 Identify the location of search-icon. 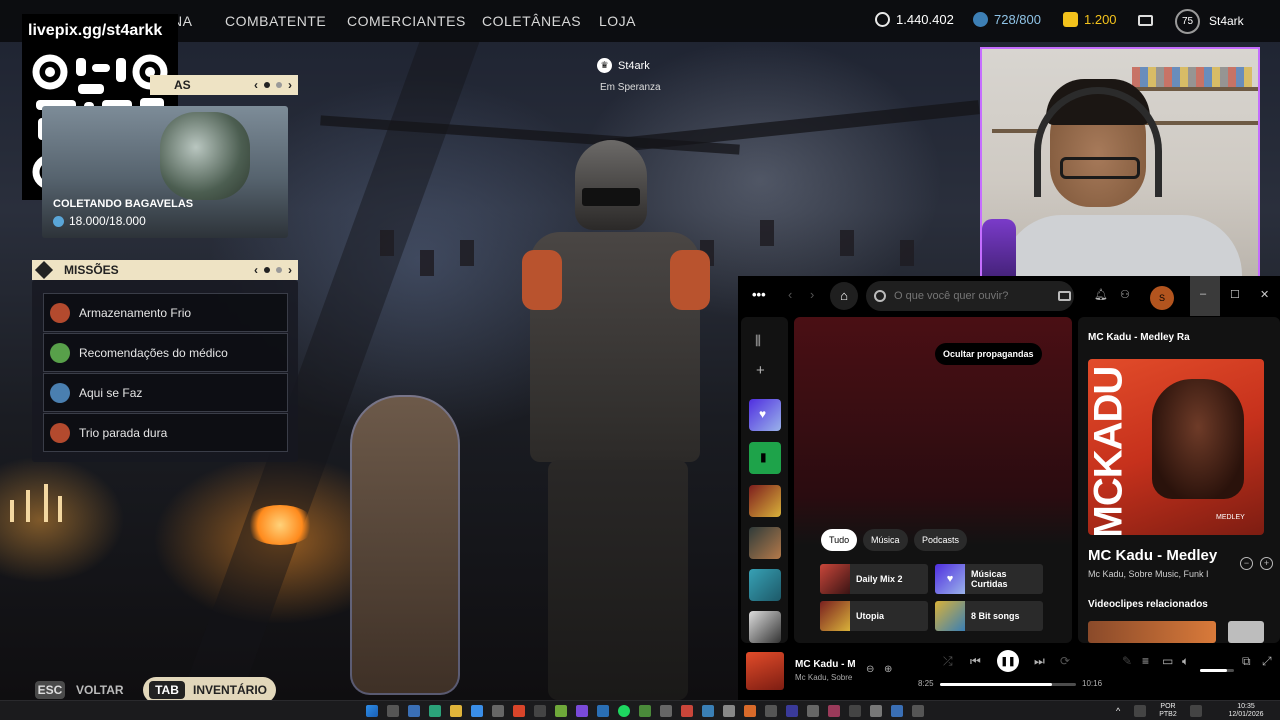
(393, 711).